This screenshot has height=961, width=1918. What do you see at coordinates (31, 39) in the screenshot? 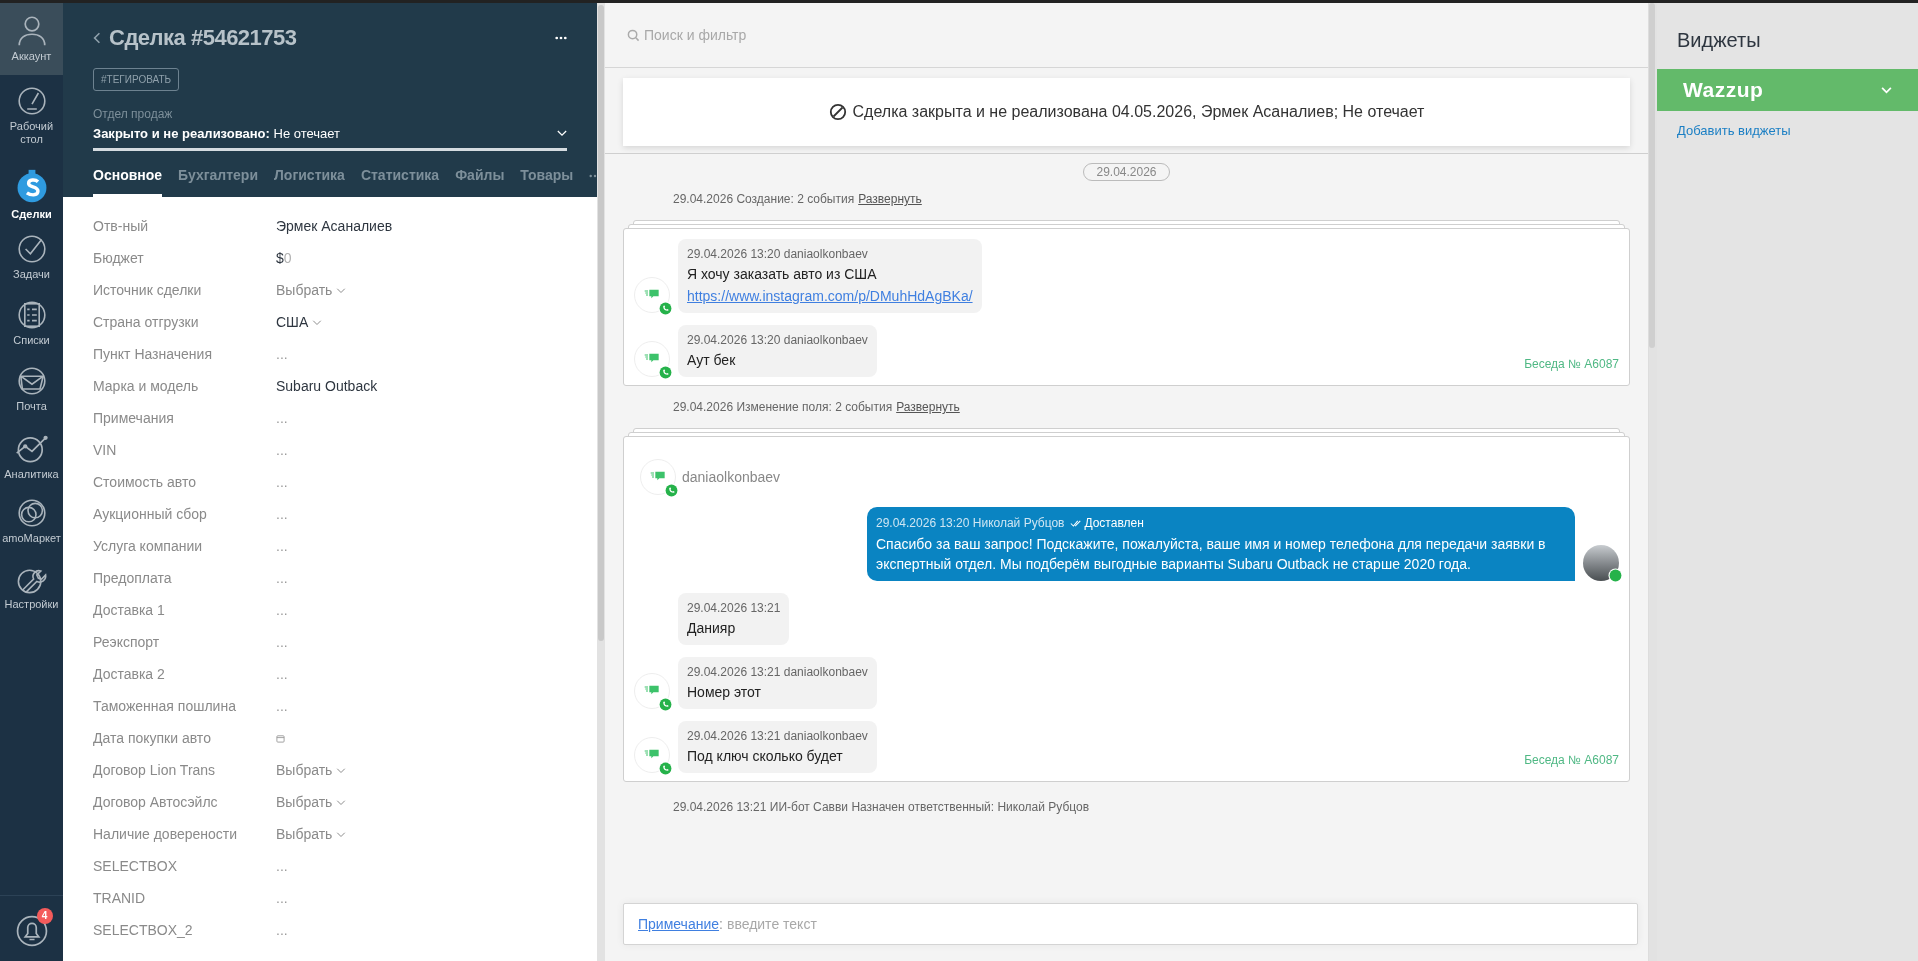
I see `nav-item: Аккаунт` at bounding box center [31, 39].